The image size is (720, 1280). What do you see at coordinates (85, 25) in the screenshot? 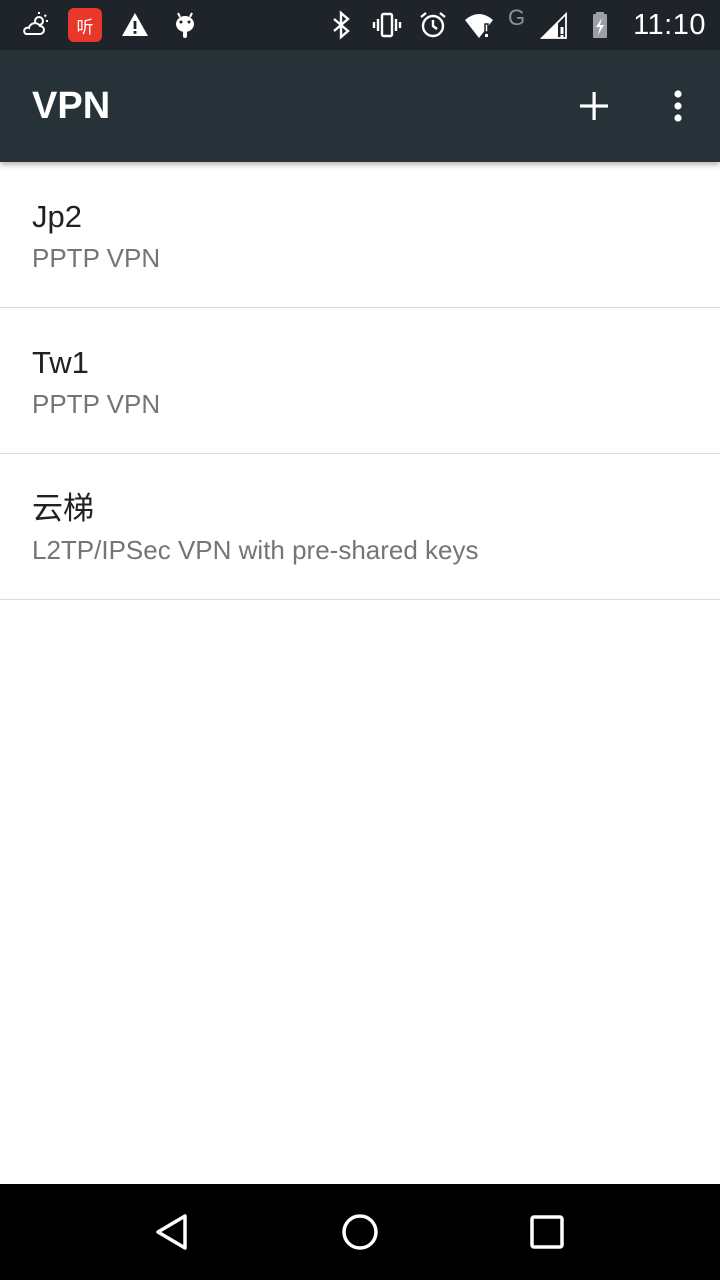
I see `ting-app-icon: 听` at bounding box center [85, 25].